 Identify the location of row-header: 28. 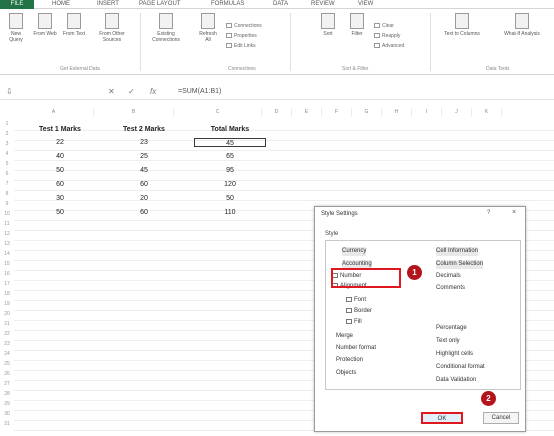
(7, 394).